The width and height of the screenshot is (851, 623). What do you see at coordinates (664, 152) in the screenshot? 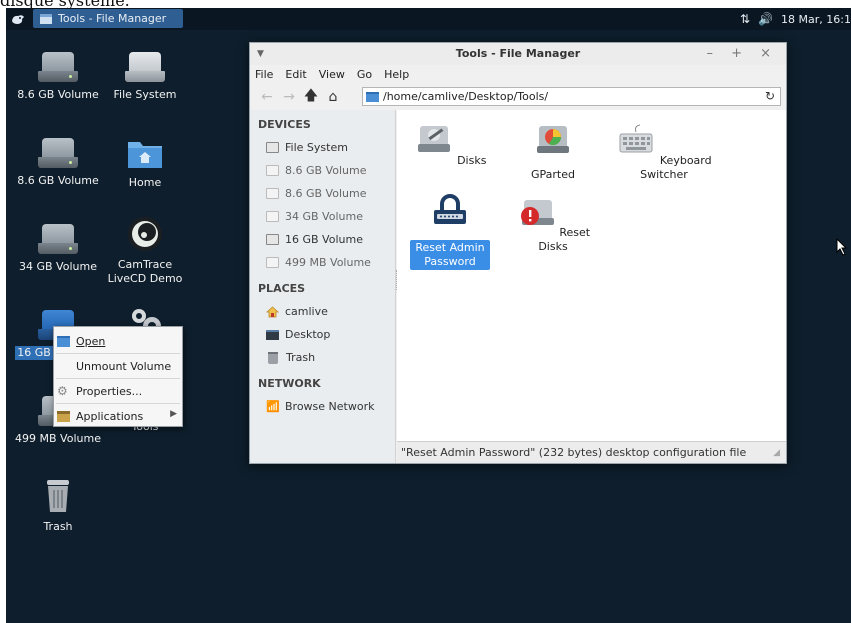
I see `file-item-keyboard-switcher: Keyboard Switcher` at bounding box center [664, 152].